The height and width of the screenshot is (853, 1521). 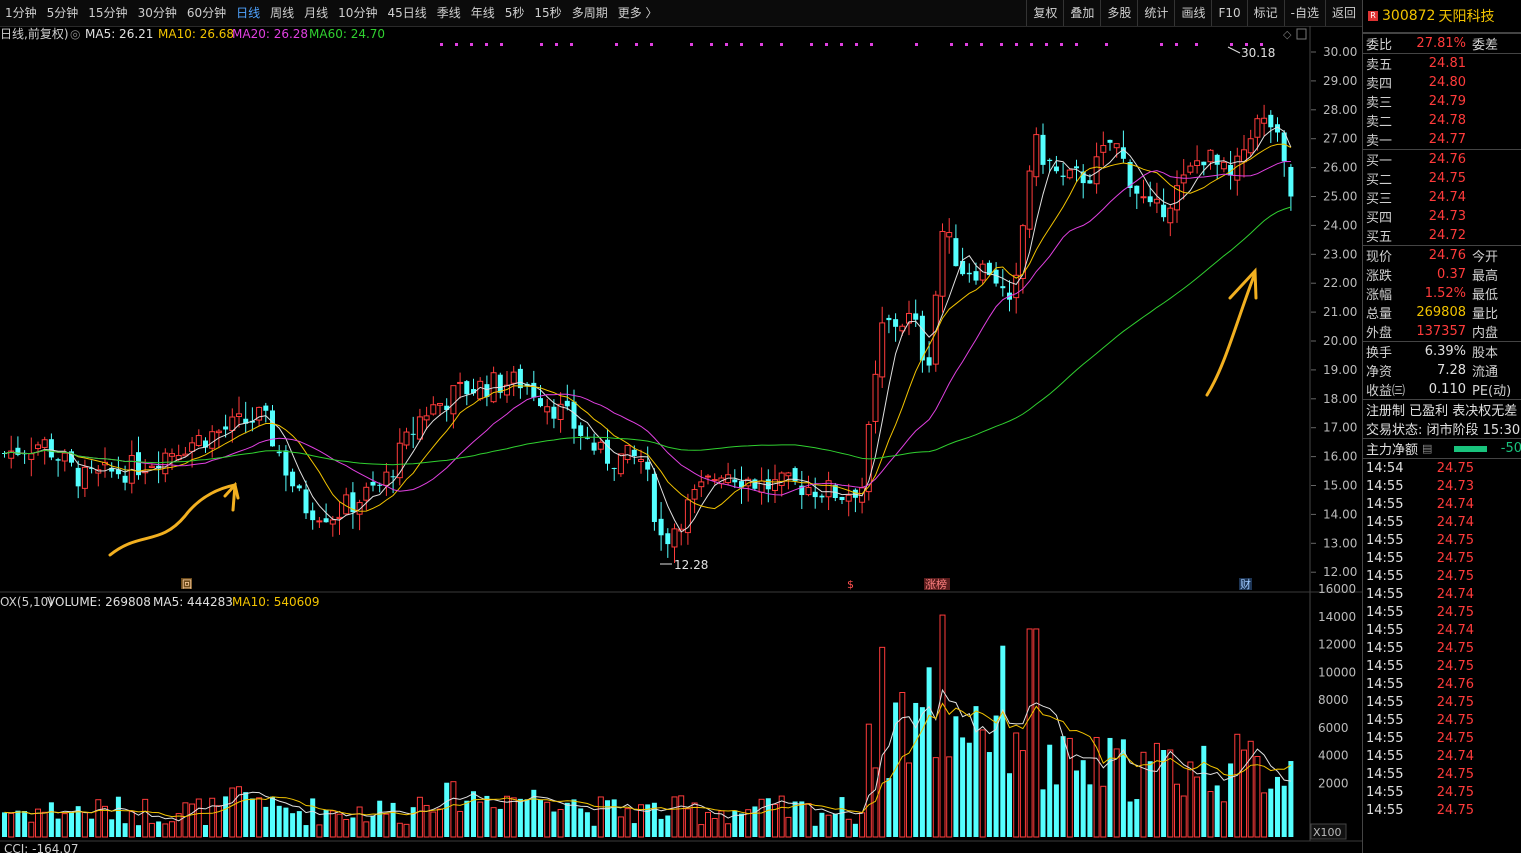 What do you see at coordinates (936, 584) in the screenshot?
I see `event-marker-c-label: 涨榜` at bounding box center [936, 584].